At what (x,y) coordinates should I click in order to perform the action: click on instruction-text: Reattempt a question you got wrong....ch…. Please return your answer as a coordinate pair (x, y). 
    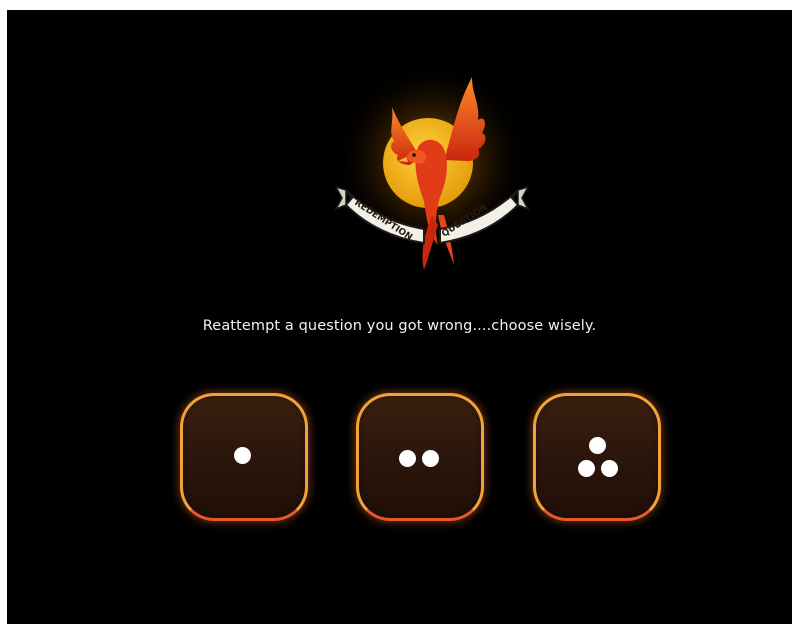
    Looking at the image, I should click on (399, 326).